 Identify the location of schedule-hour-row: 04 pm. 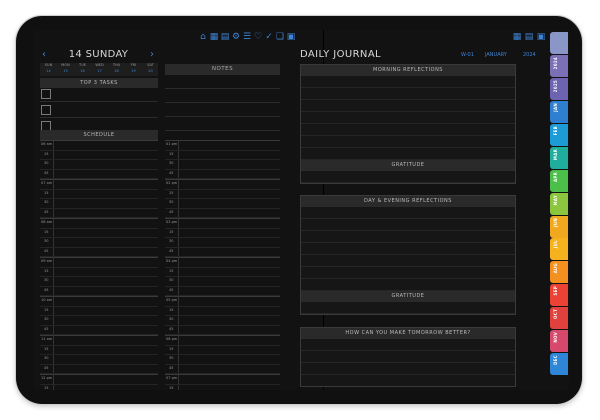
(222, 262).